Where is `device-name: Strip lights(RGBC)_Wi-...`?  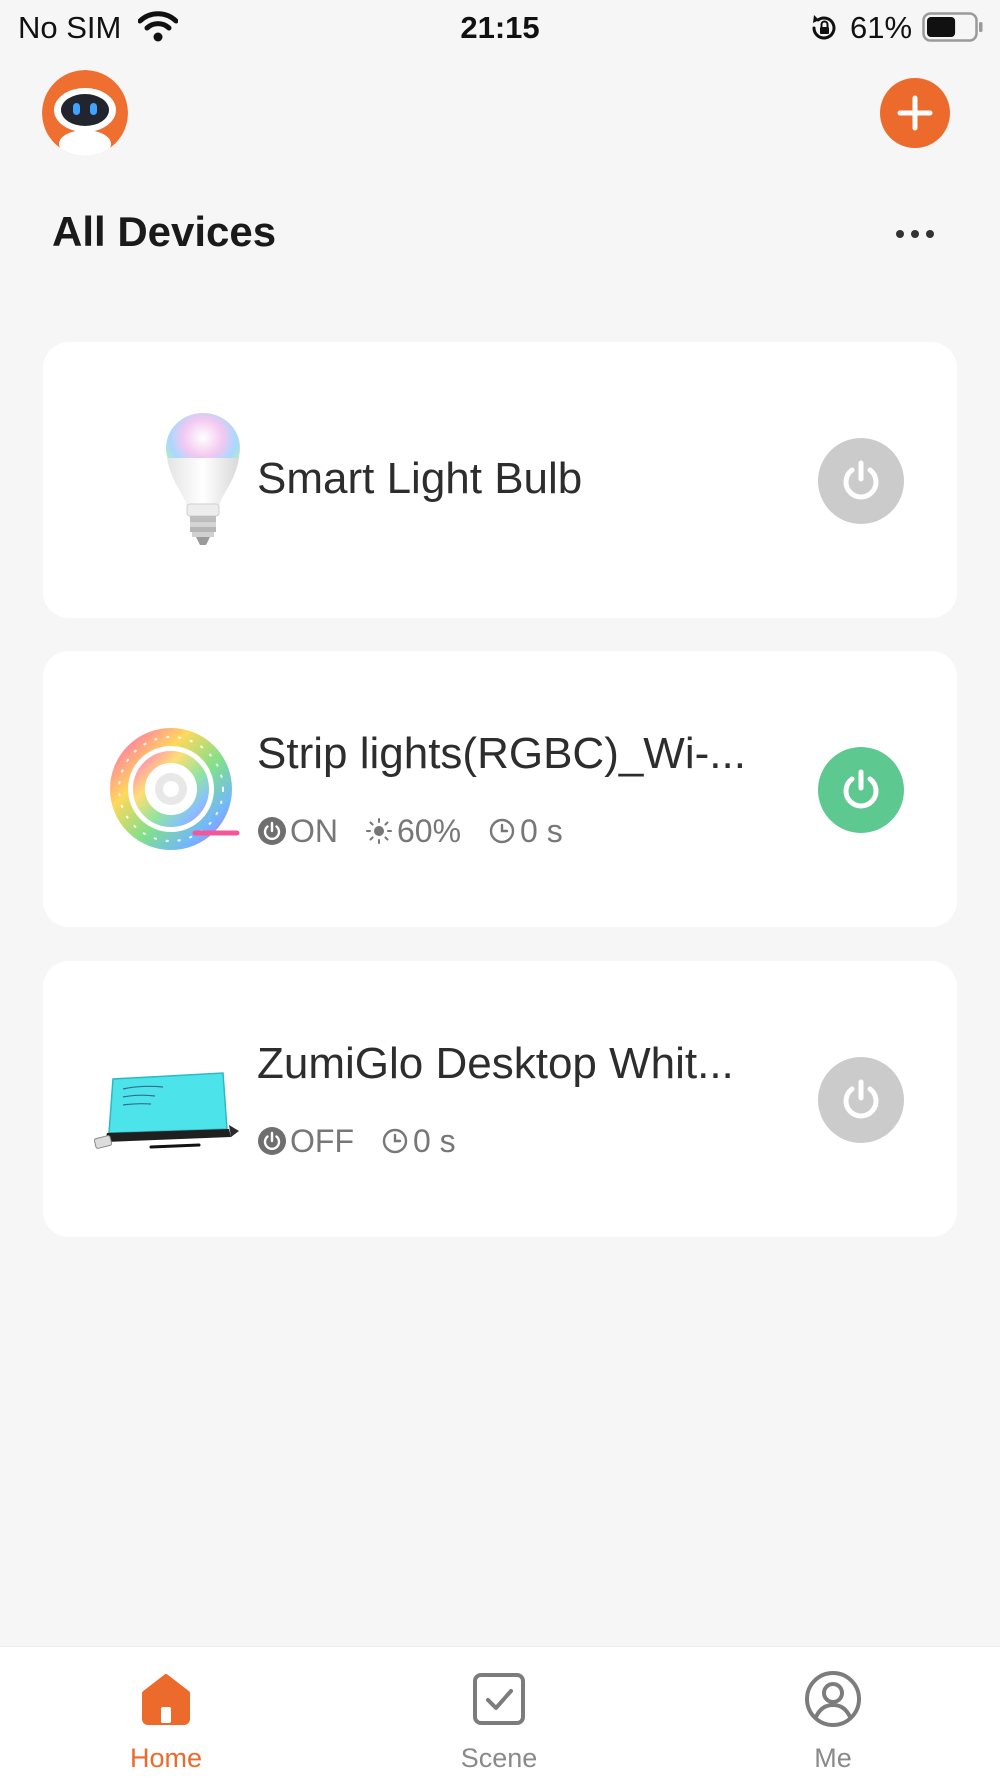
device-name: Strip lights(RGBC)_Wi-... is located at coordinates (501, 753).